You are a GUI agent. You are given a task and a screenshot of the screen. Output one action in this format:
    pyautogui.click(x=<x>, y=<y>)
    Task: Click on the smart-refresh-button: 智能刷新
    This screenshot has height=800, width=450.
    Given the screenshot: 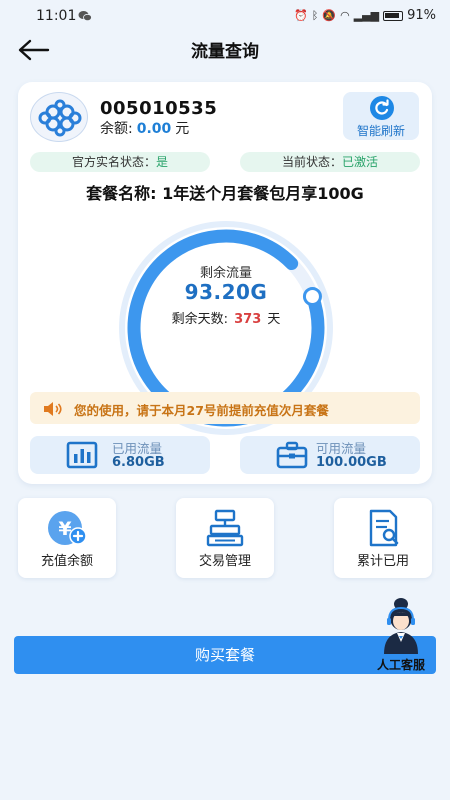 What is the action you would take?
    pyautogui.click(x=381, y=116)
    